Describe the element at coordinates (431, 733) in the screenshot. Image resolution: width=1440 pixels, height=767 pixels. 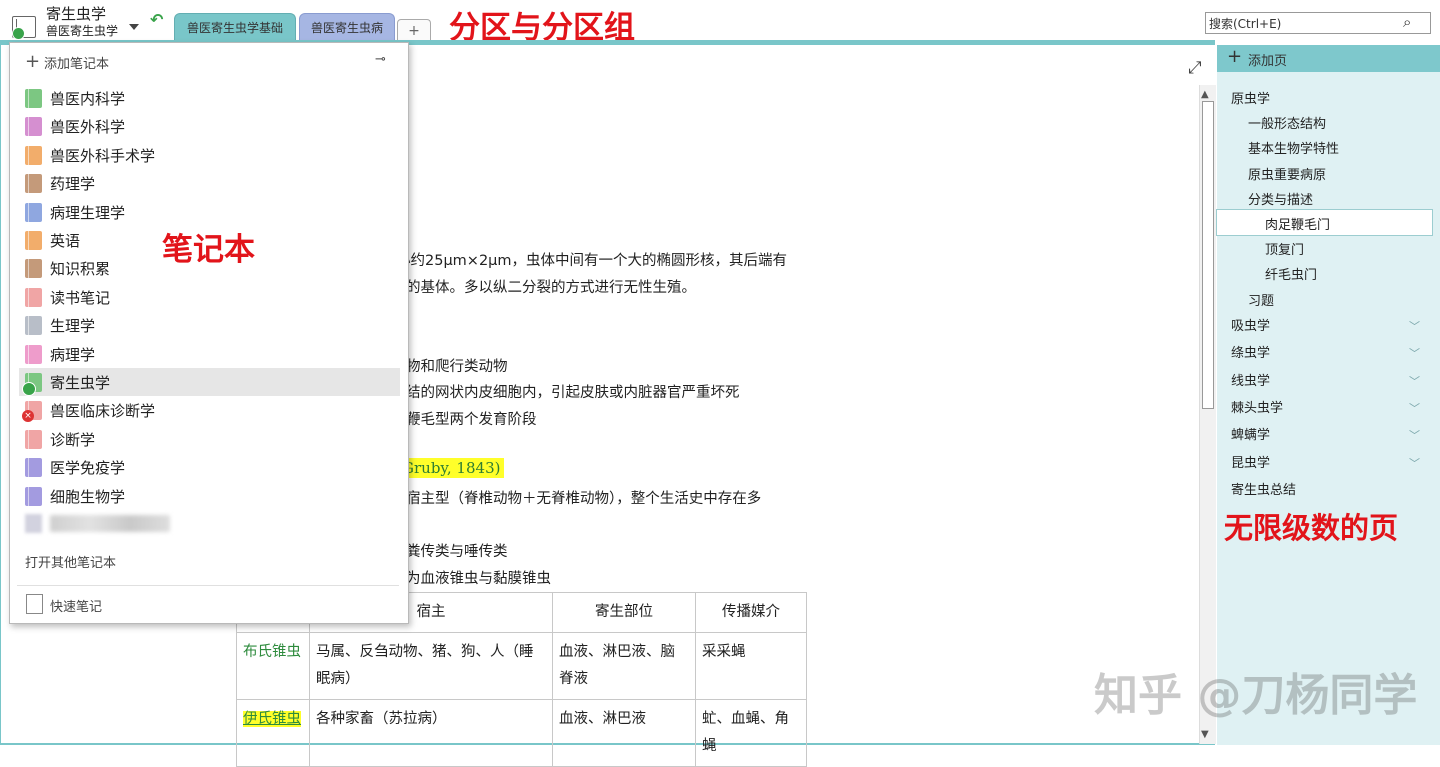
I see `table-cell: 各种家畜（苏拉病）` at that location.